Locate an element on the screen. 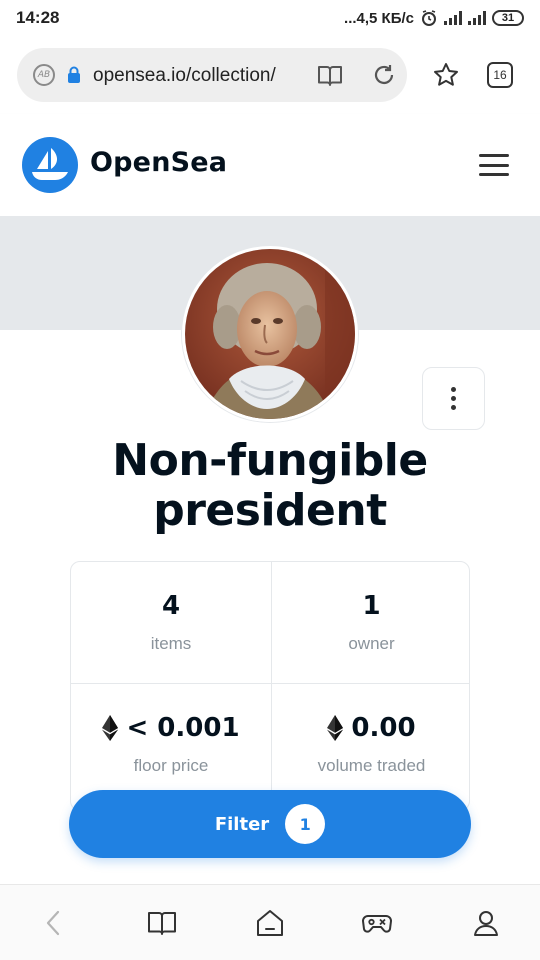 The image size is (540, 960). status-bar: 14:28 ...4,5 КБ/с 31 is located at coordinates (270, 18).